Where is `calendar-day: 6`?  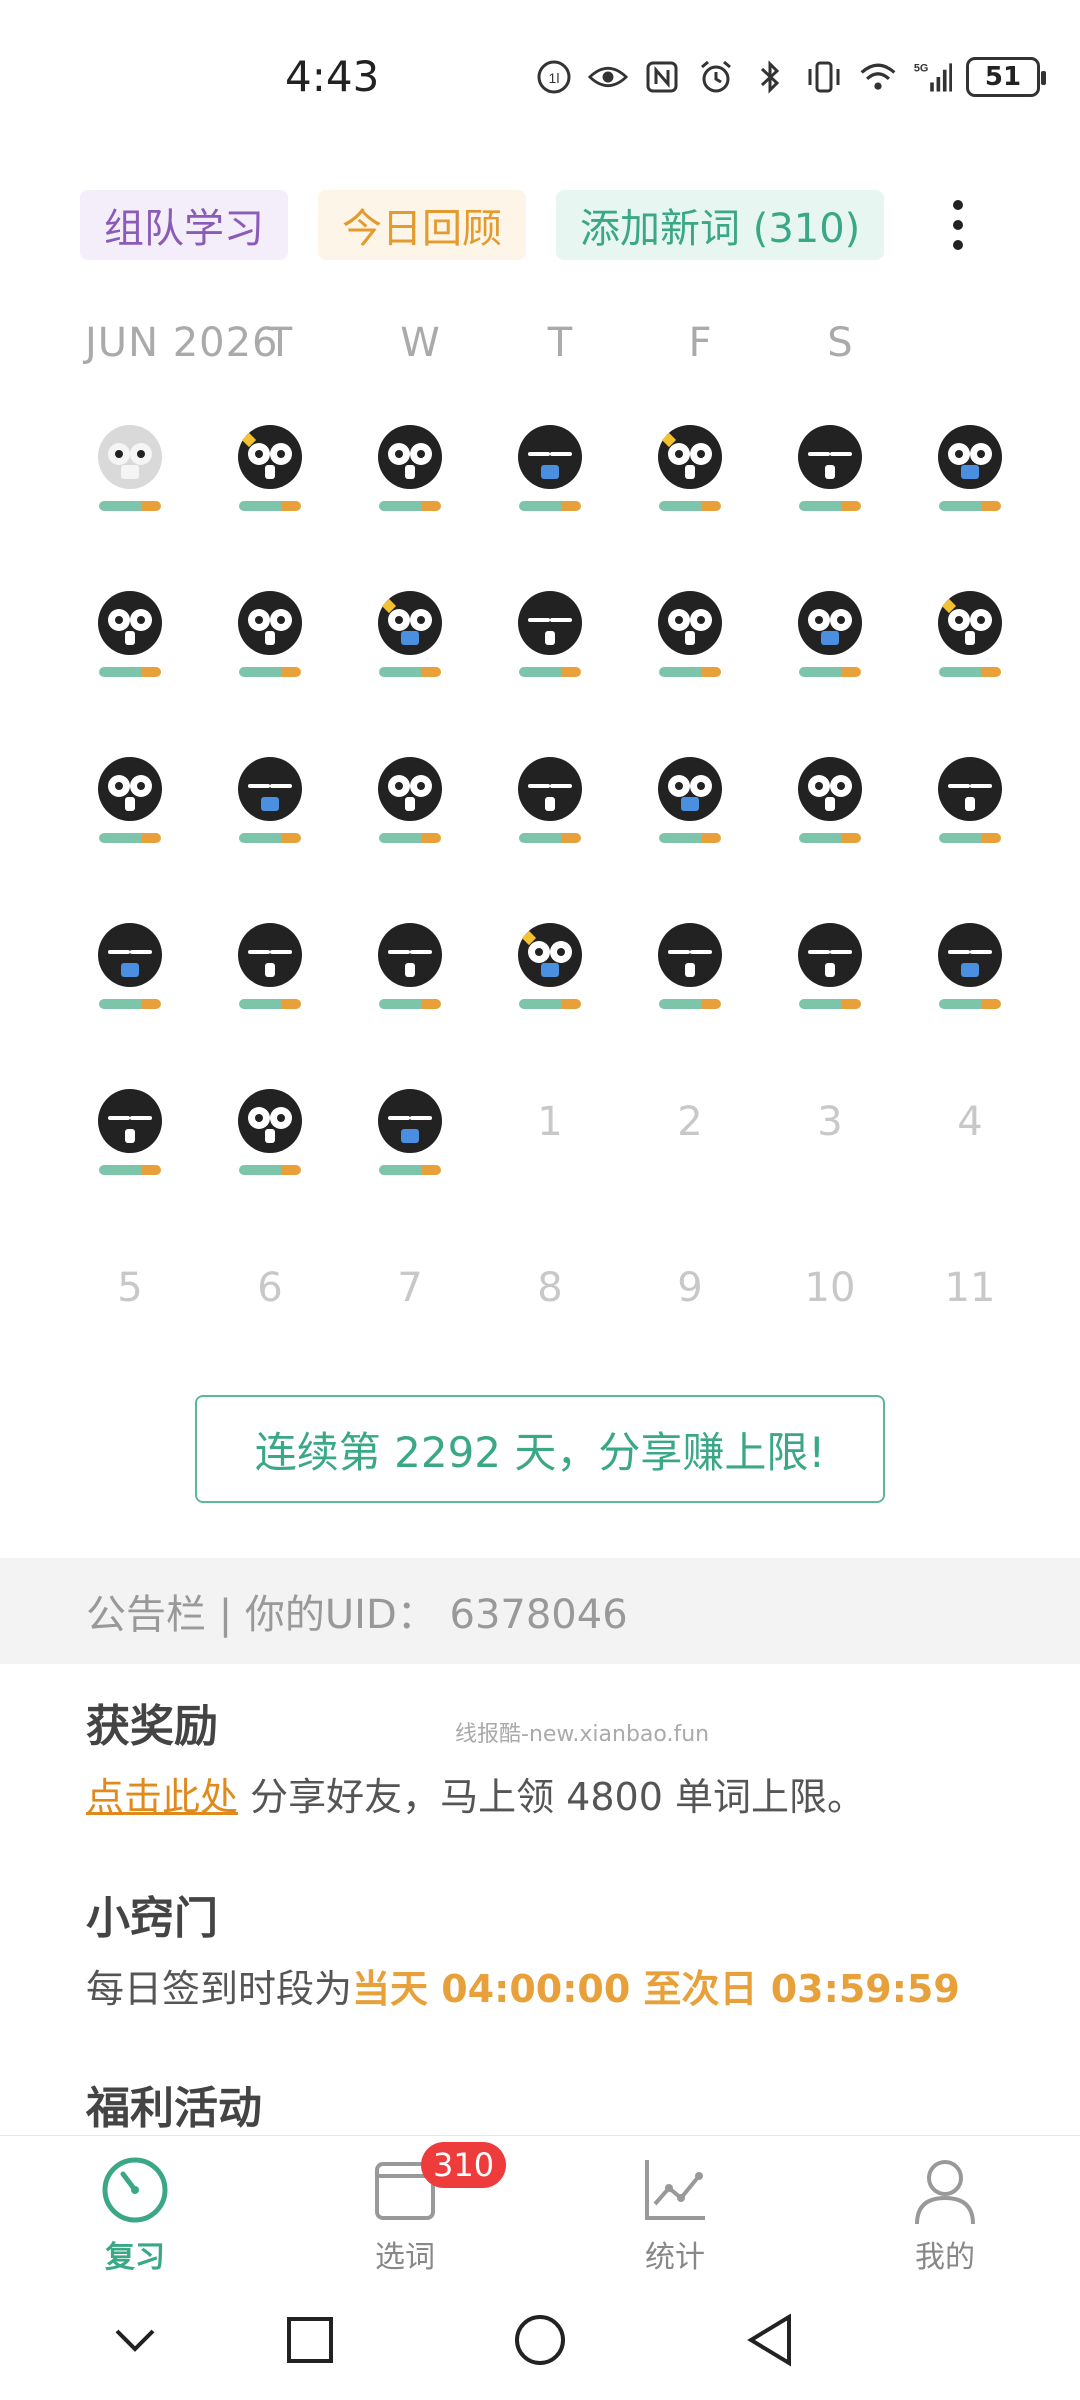
calendar-day: 6 is located at coordinates (270, 1310).